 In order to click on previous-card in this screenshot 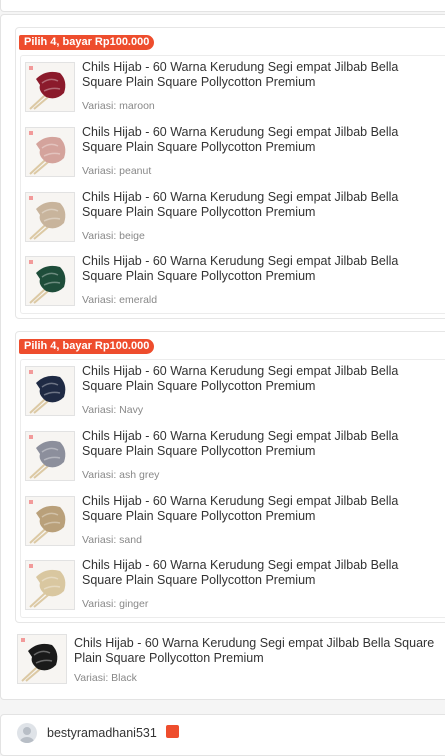, I will do `click(222, 6)`.